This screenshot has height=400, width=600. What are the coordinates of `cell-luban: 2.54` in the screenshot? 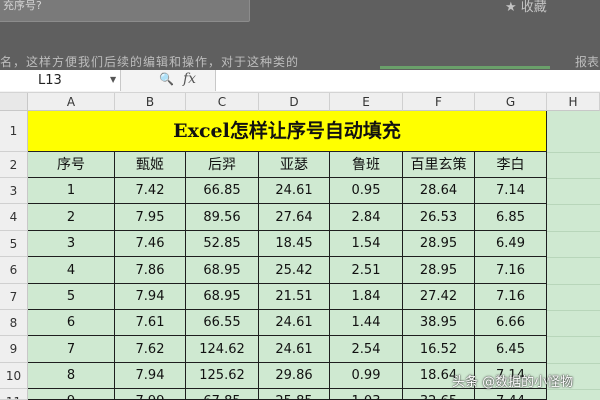 It's located at (366, 349).